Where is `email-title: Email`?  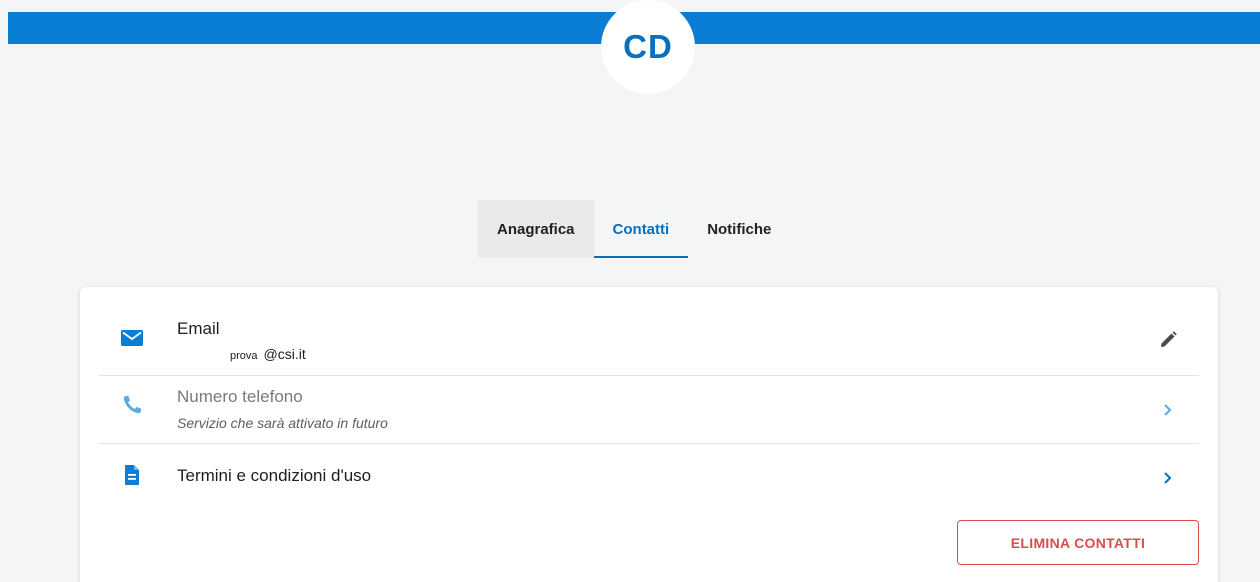
email-title: Email is located at coordinates (198, 328).